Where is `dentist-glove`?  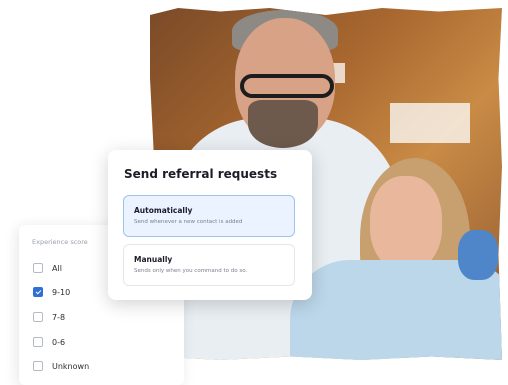
dentist-glove is located at coordinates (478, 255).